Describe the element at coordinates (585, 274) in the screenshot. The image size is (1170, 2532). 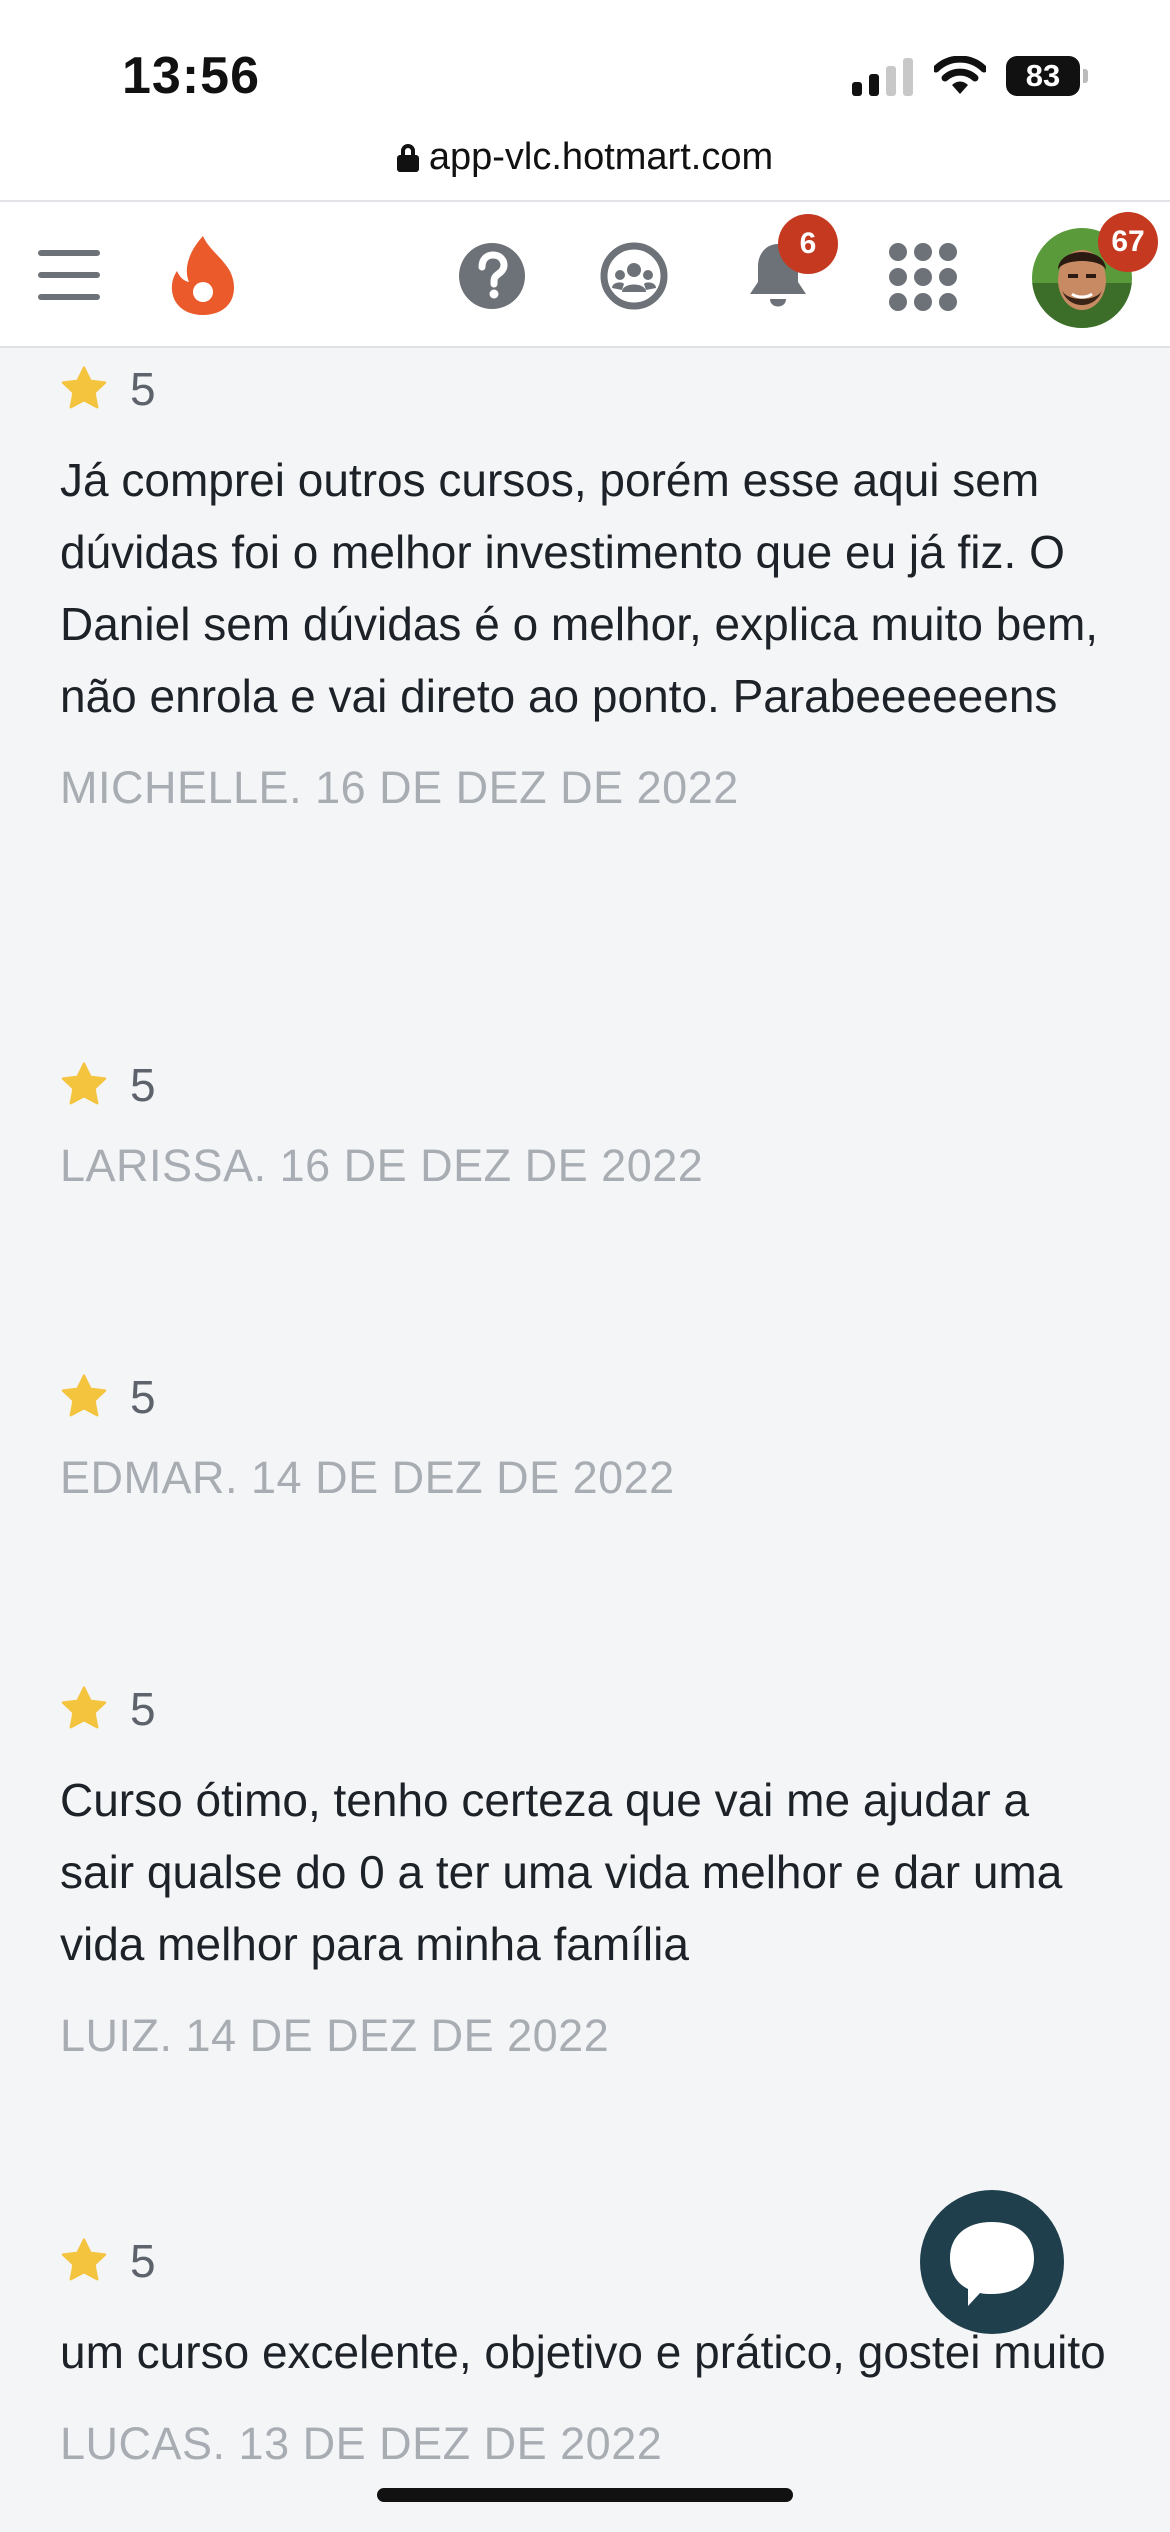
I see `app-header: 6` at that location.